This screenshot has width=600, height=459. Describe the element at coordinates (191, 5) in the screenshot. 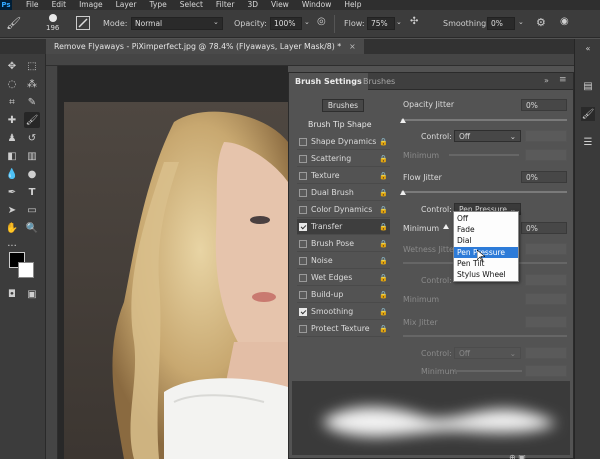

I see `menu-select: Select` at that location.